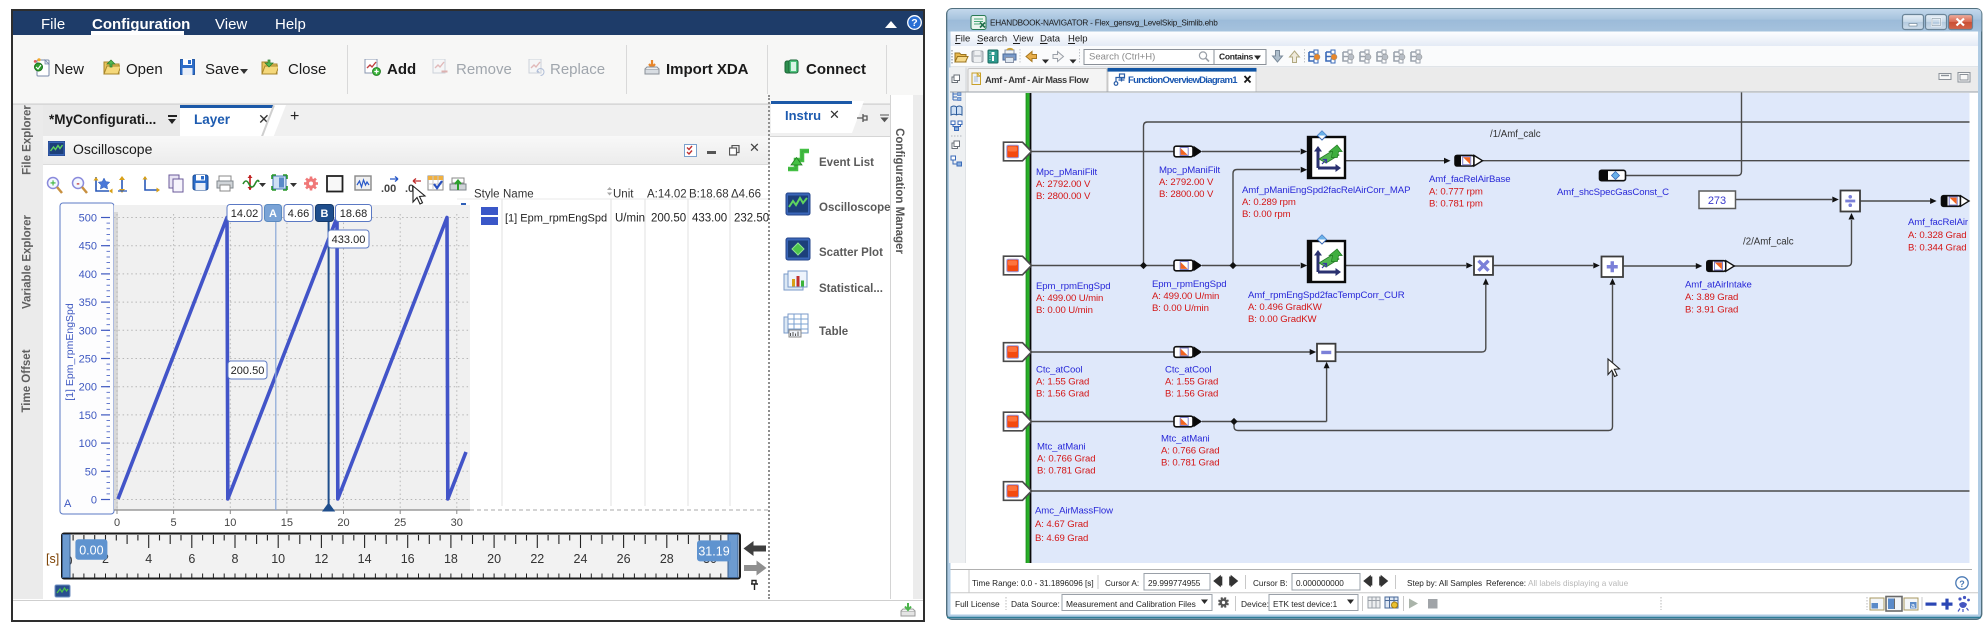  I want to click on svg-text: File, so click(962, 39).